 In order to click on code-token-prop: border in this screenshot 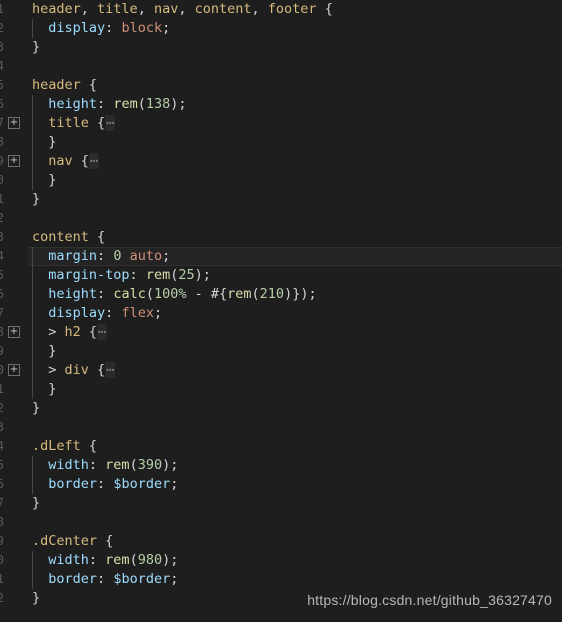, I will do `click(73, 484)`.